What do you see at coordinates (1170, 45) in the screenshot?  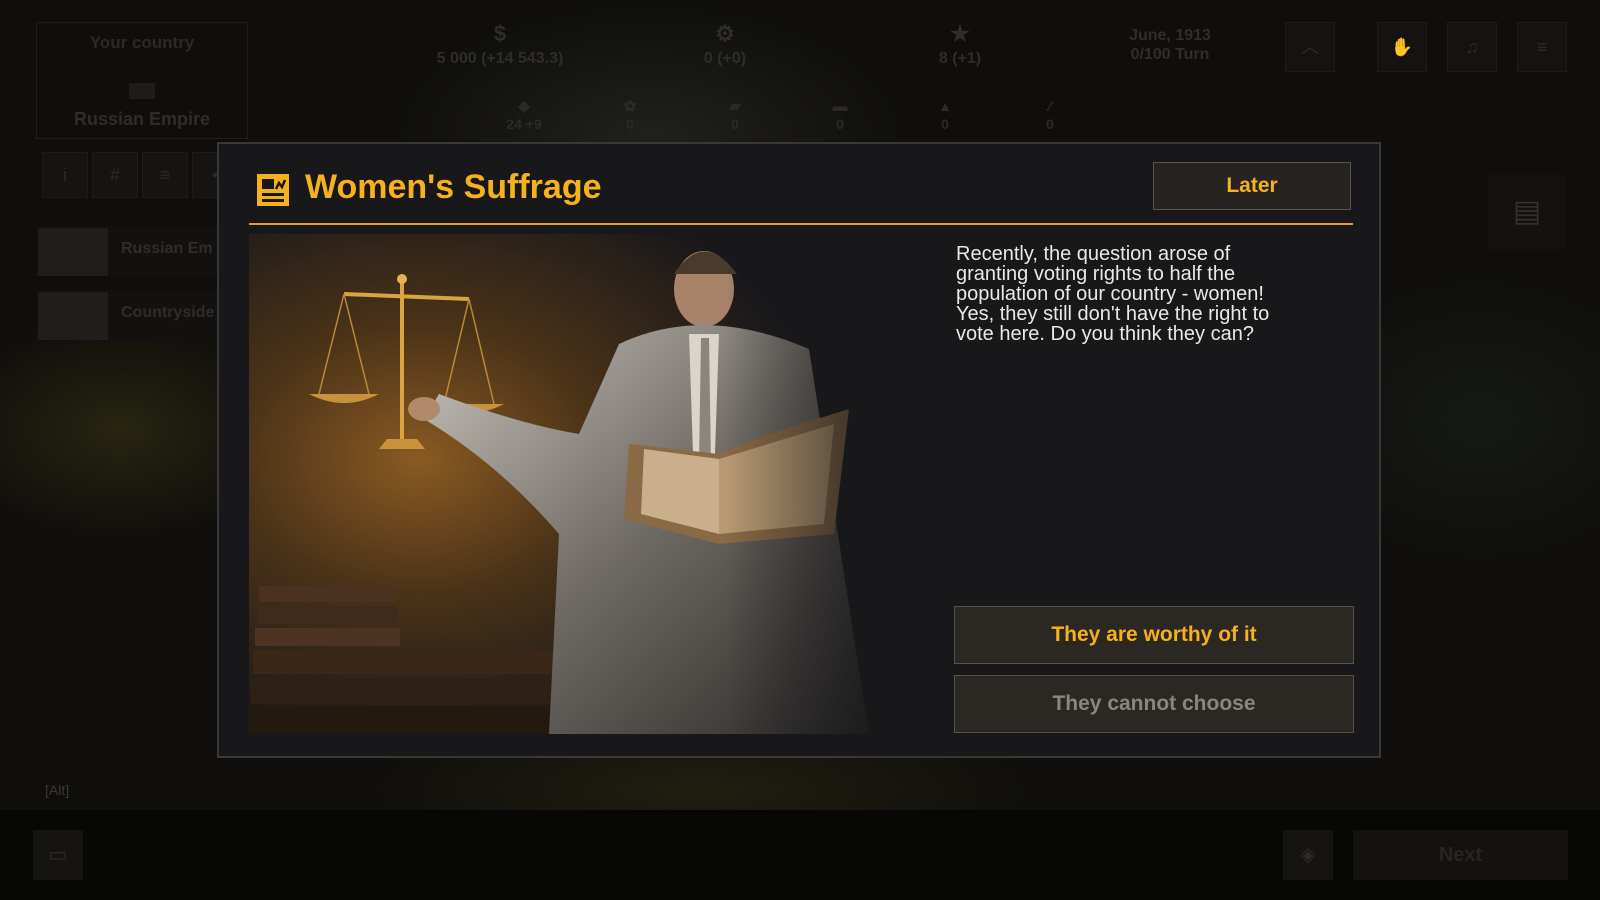 I see `game-date: June, 1913 0/100 Turn` at bounding box center [1170, 45].